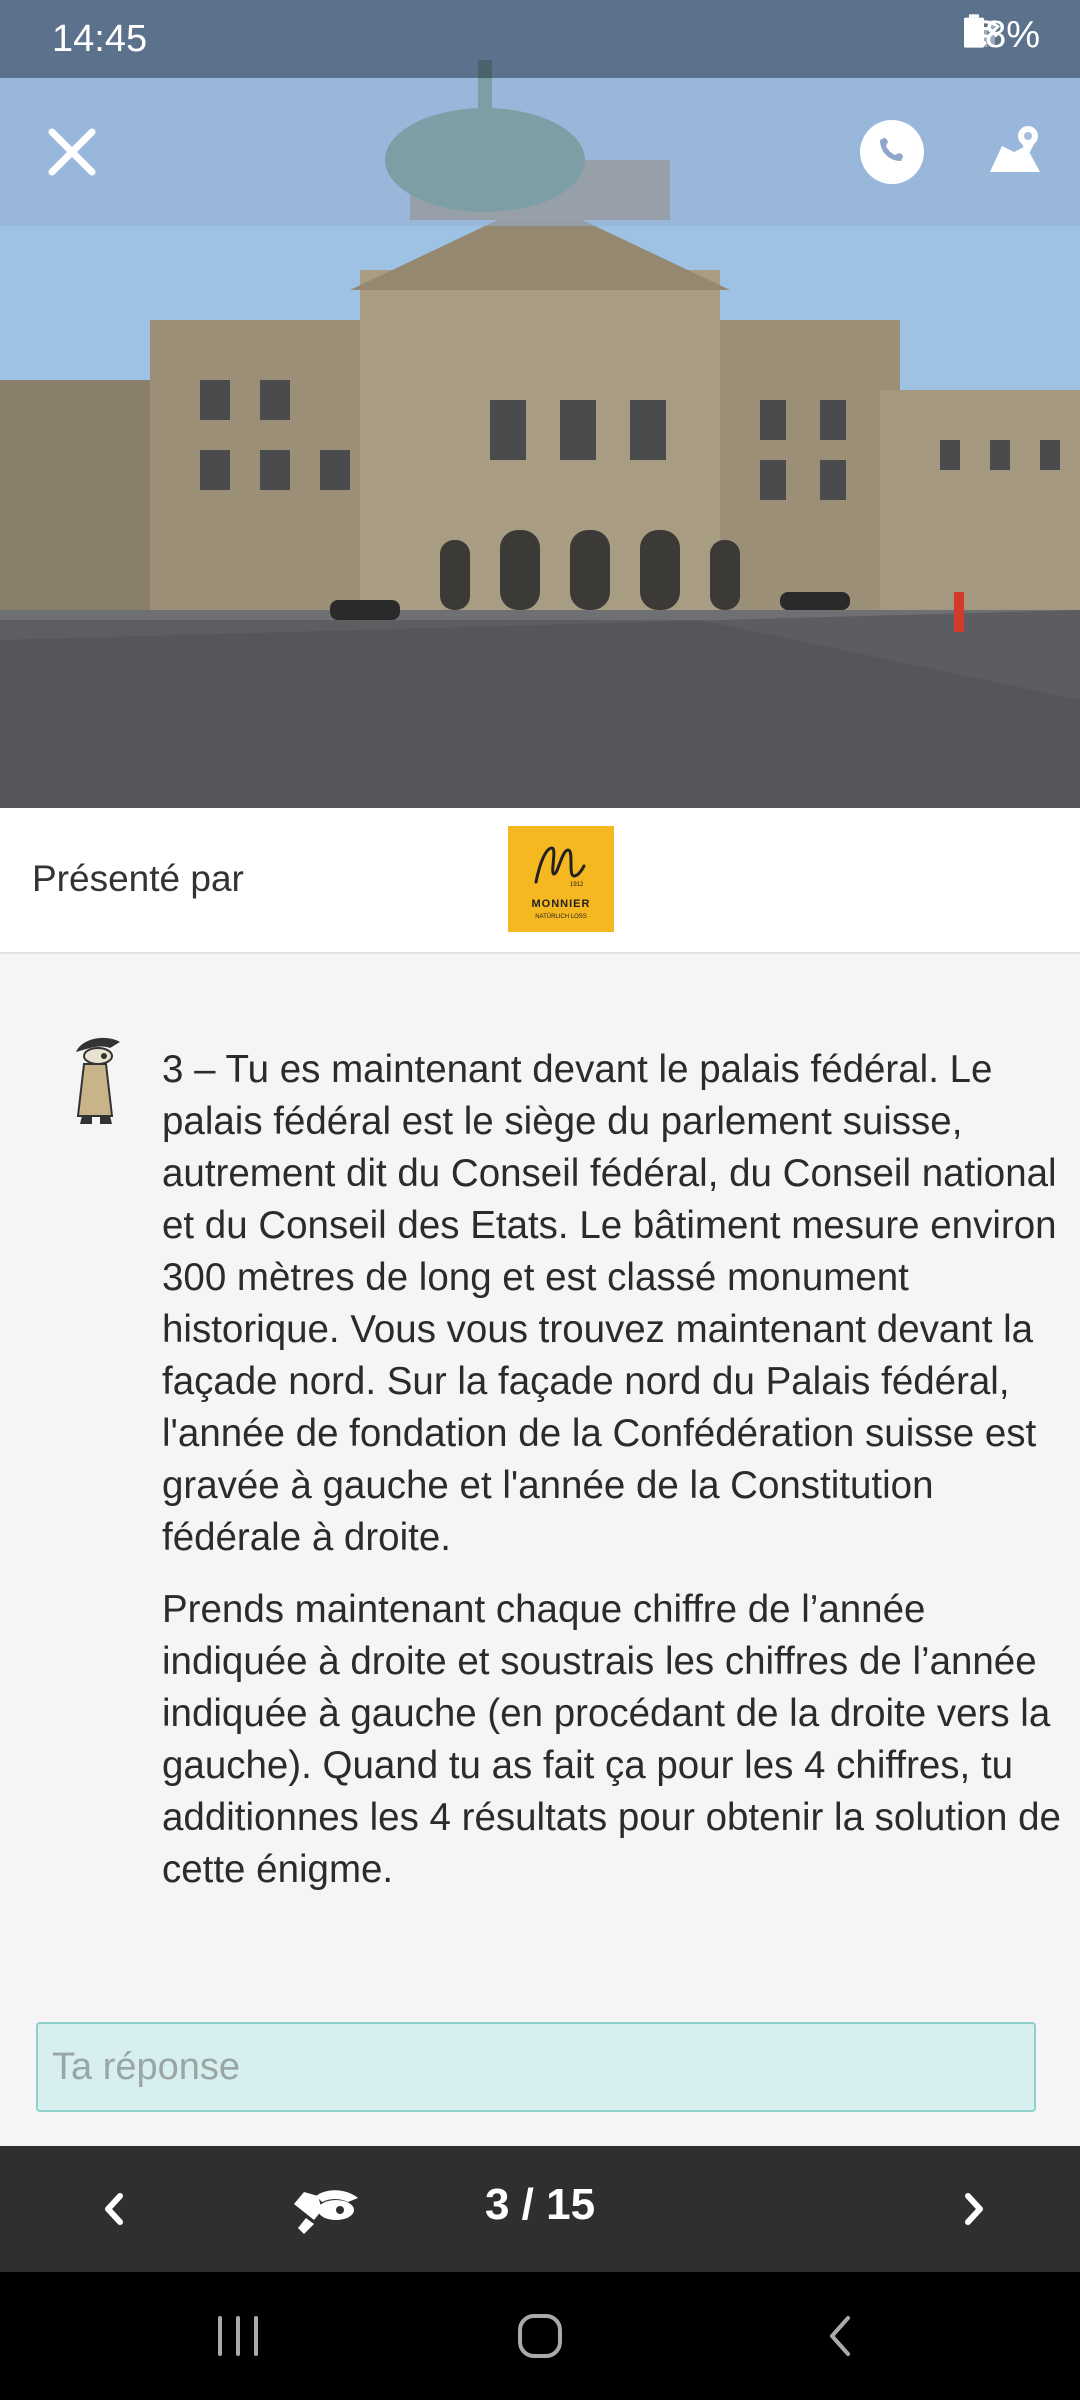  Describe the element at coordinates (560, 865) in the screenshot. I see `monnier-signature-logo` at that location.